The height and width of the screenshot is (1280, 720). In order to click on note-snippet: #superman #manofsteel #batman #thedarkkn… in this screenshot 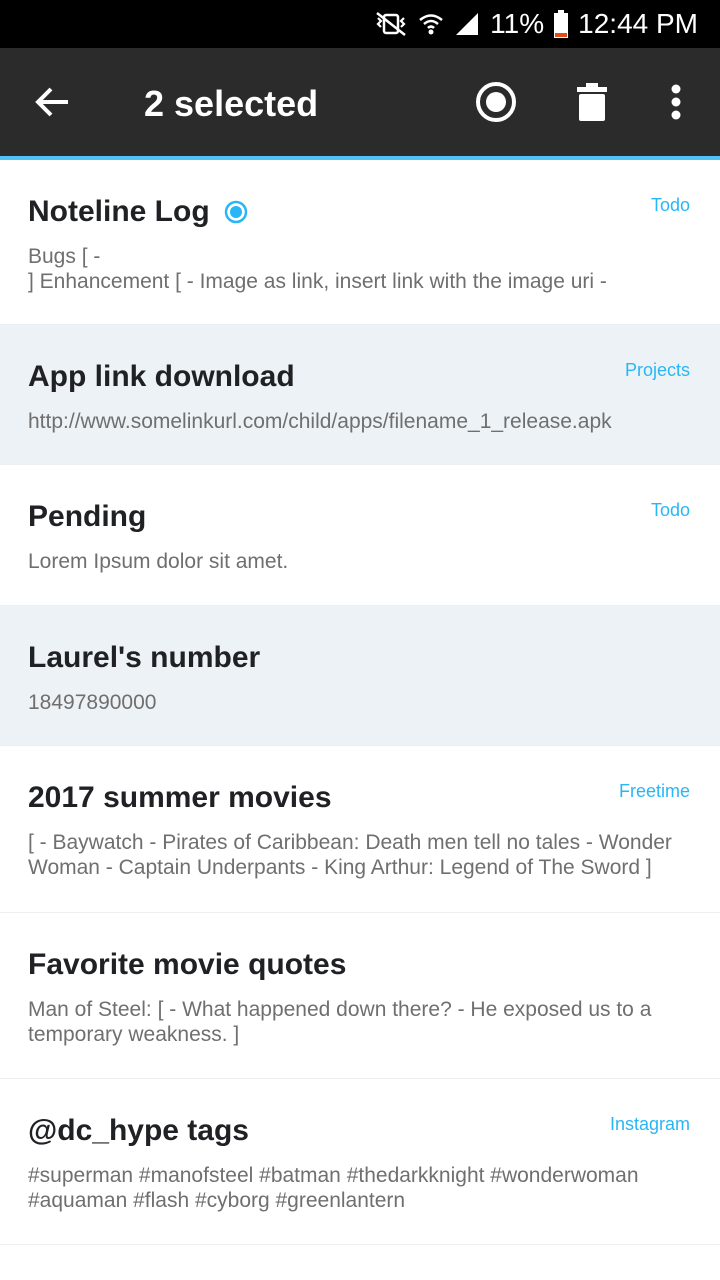, I will do `click(333, 1188)`.